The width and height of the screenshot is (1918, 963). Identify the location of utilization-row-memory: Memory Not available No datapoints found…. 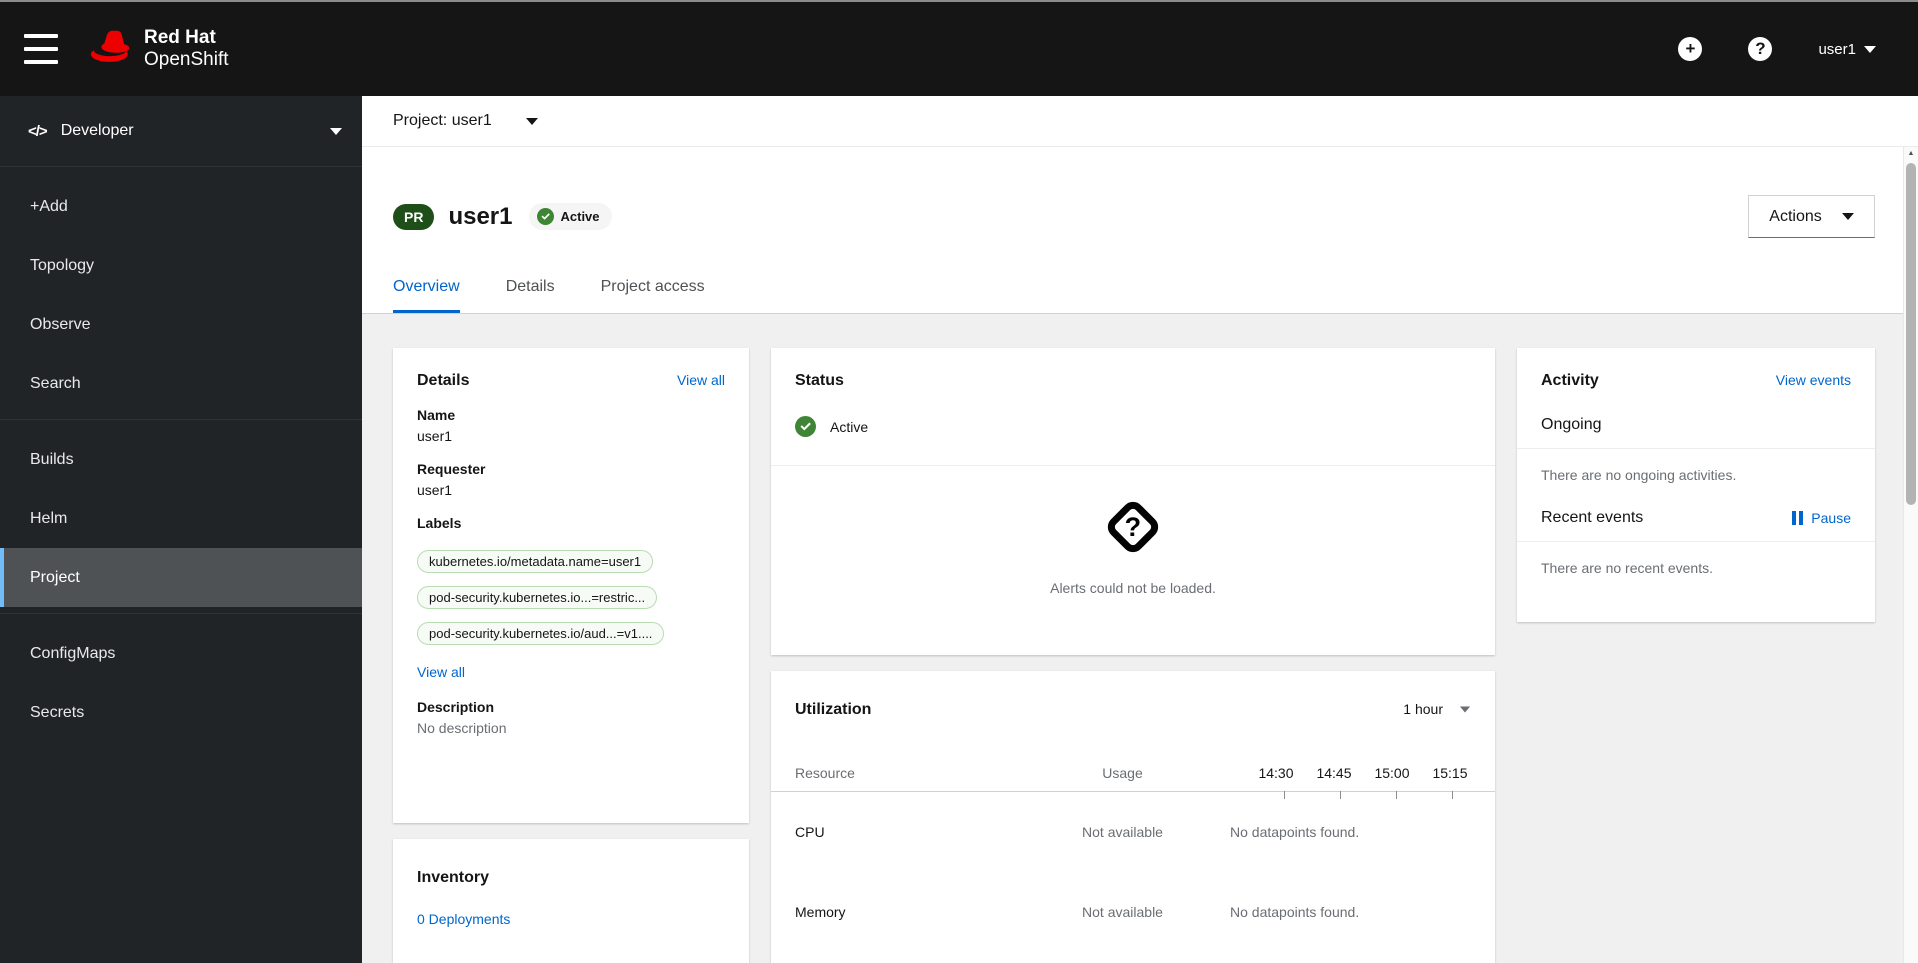
(1133, 912).